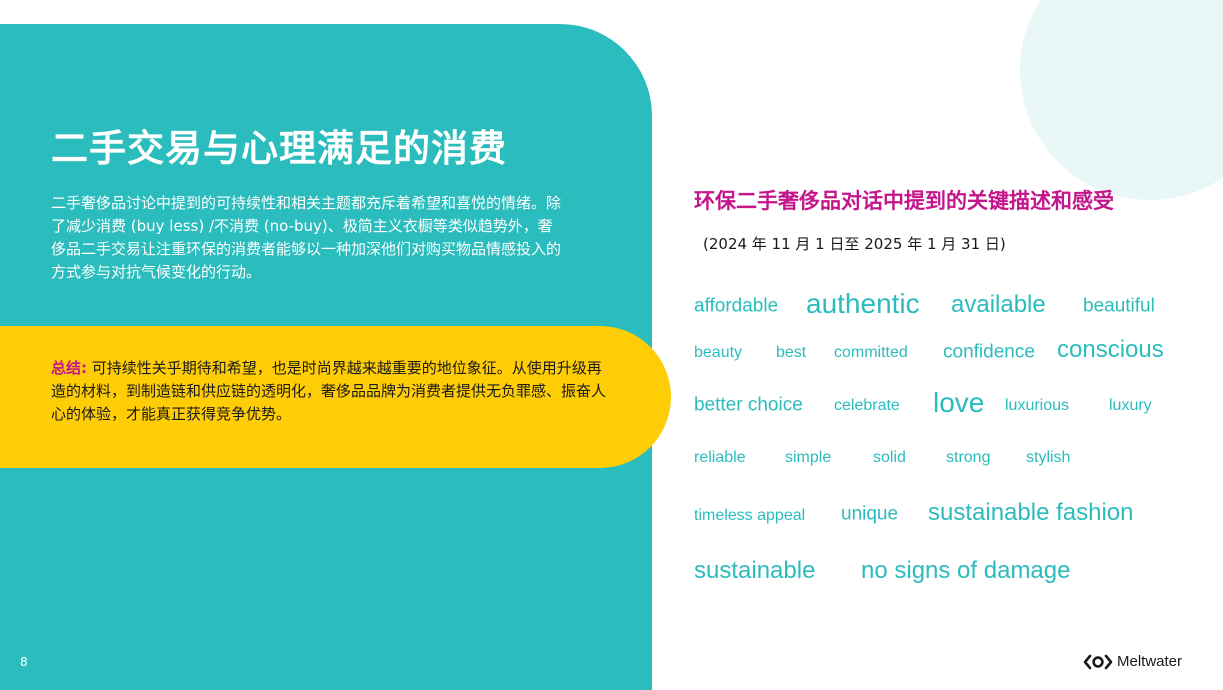 The height and width of the screenshot is (690, 1223). I want to click on word-cloud-term: conscious, so click(1110, 349).